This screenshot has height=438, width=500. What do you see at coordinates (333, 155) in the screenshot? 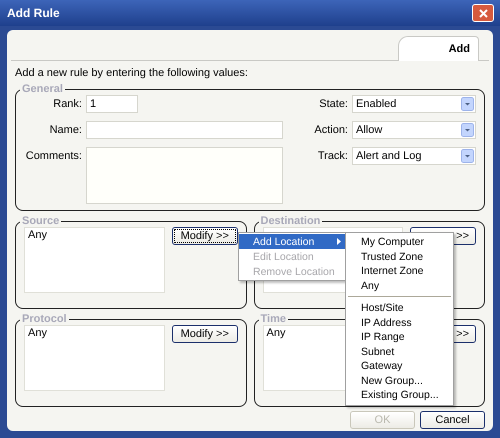
I see `field-label: Track:` at bounding box center [333, 155].